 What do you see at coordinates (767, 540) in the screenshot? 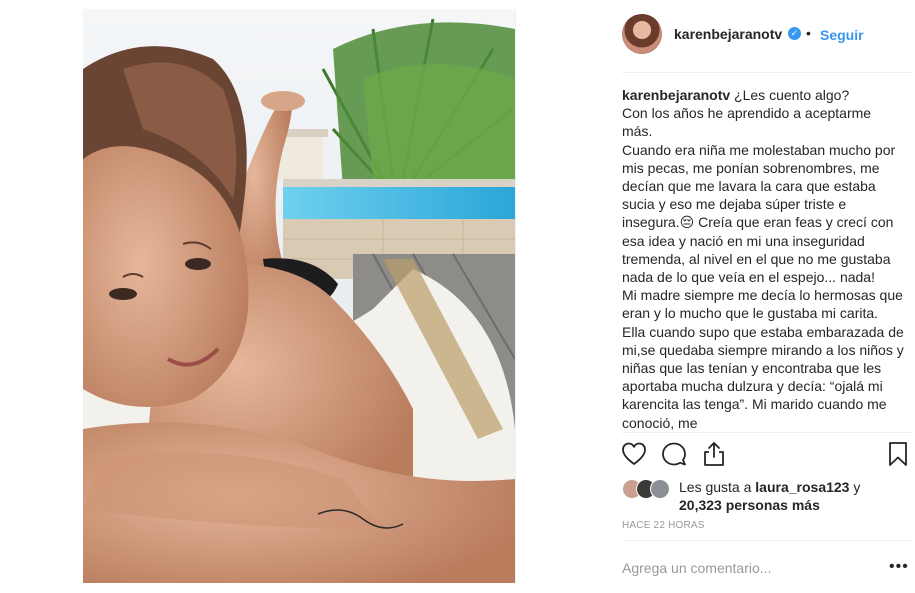
I see `comment-divider` at bounding box center [767, 540].